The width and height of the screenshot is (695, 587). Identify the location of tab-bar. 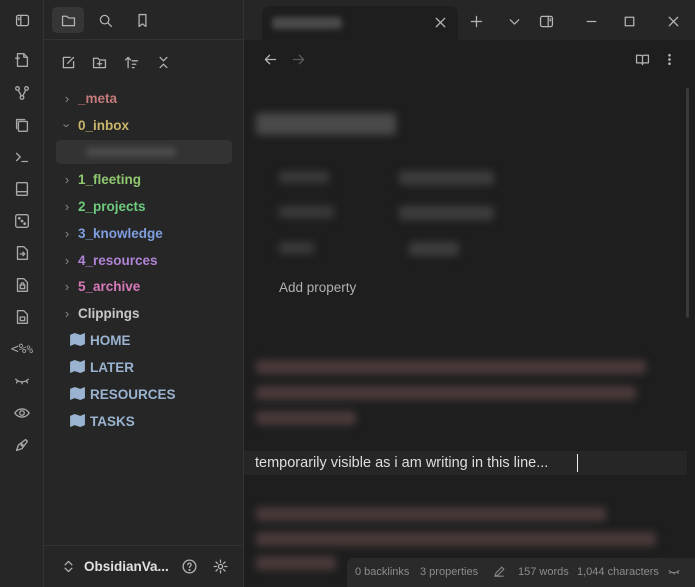
(469, 20).